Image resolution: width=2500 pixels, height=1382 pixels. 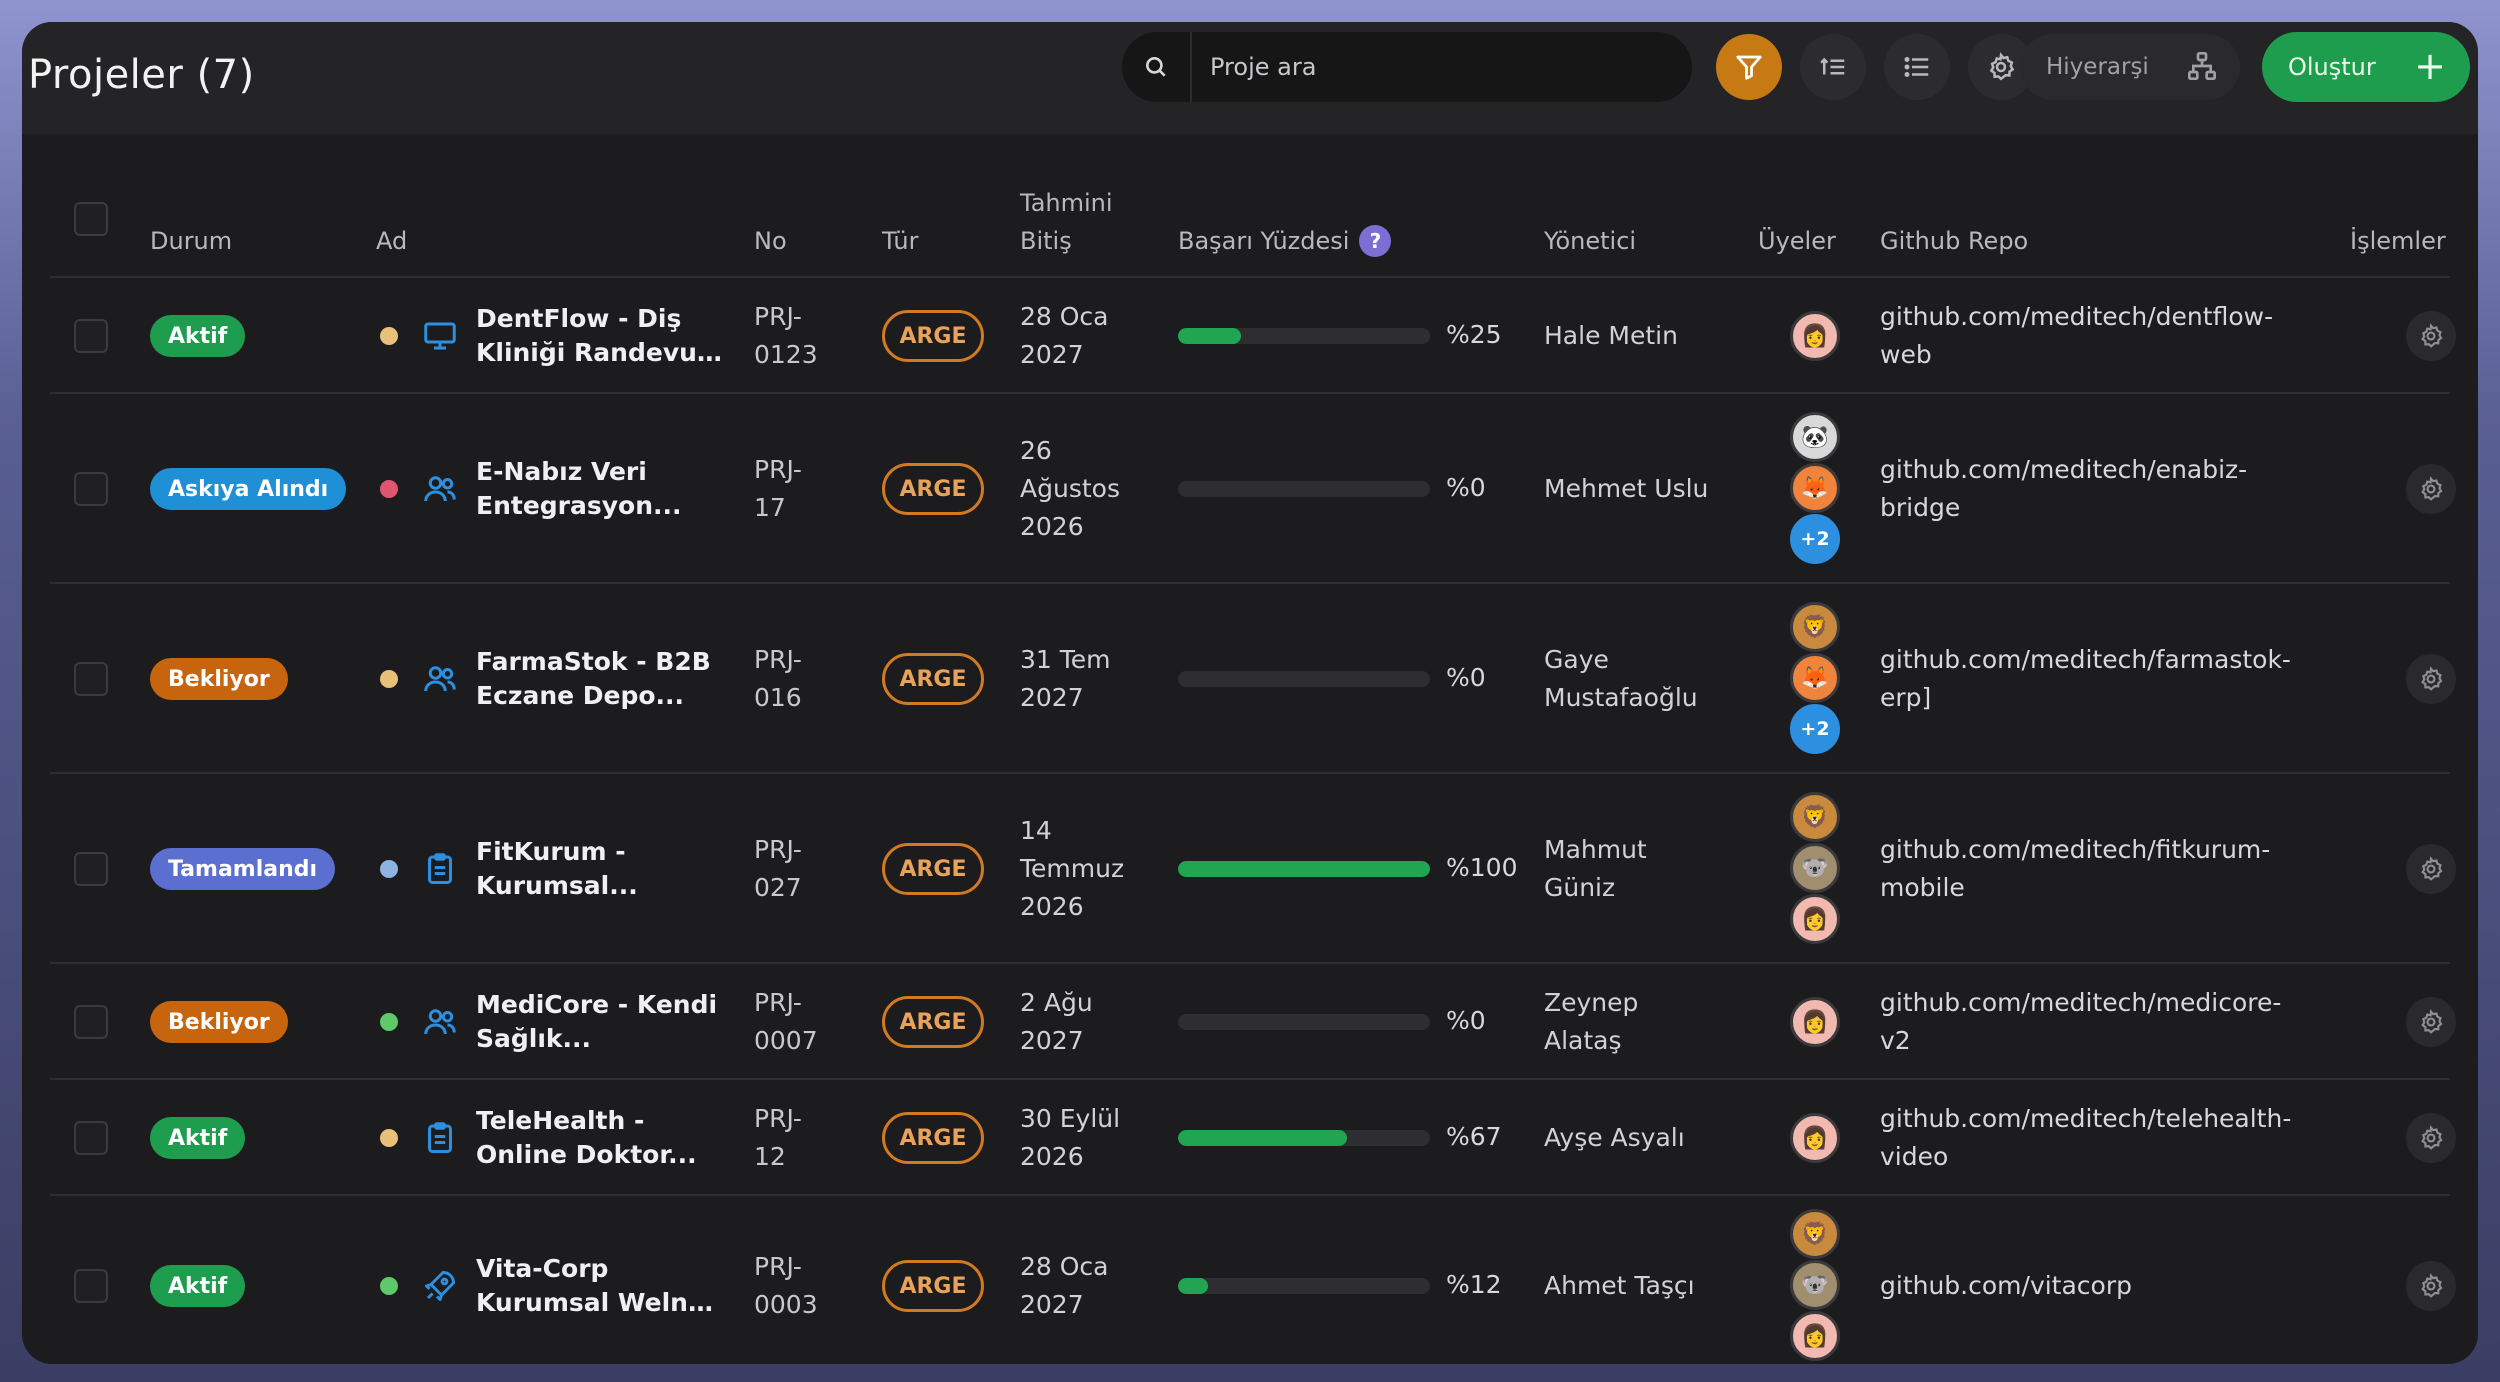 I want to click on help-icon: ?, so click(x=1375, y=241).